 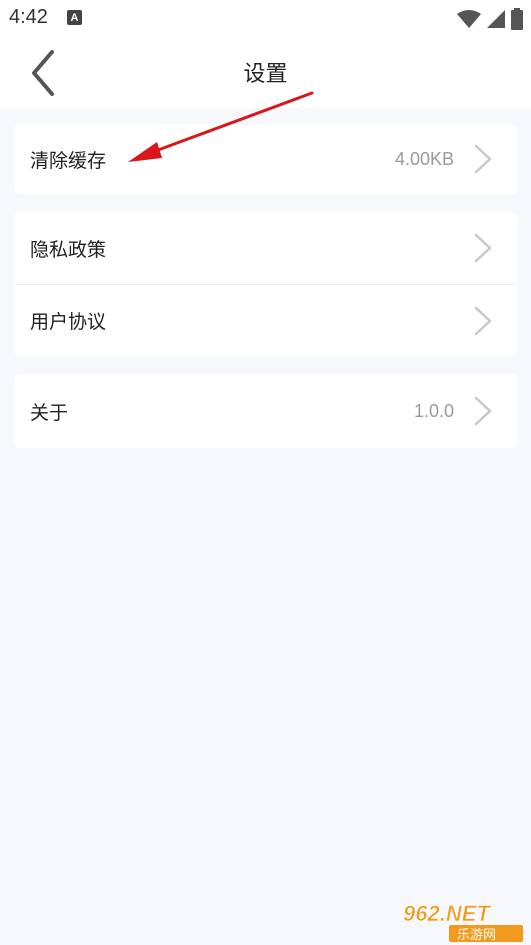 I want to click on user-agreement-row: 用户协议, so click(x=265, y=320).